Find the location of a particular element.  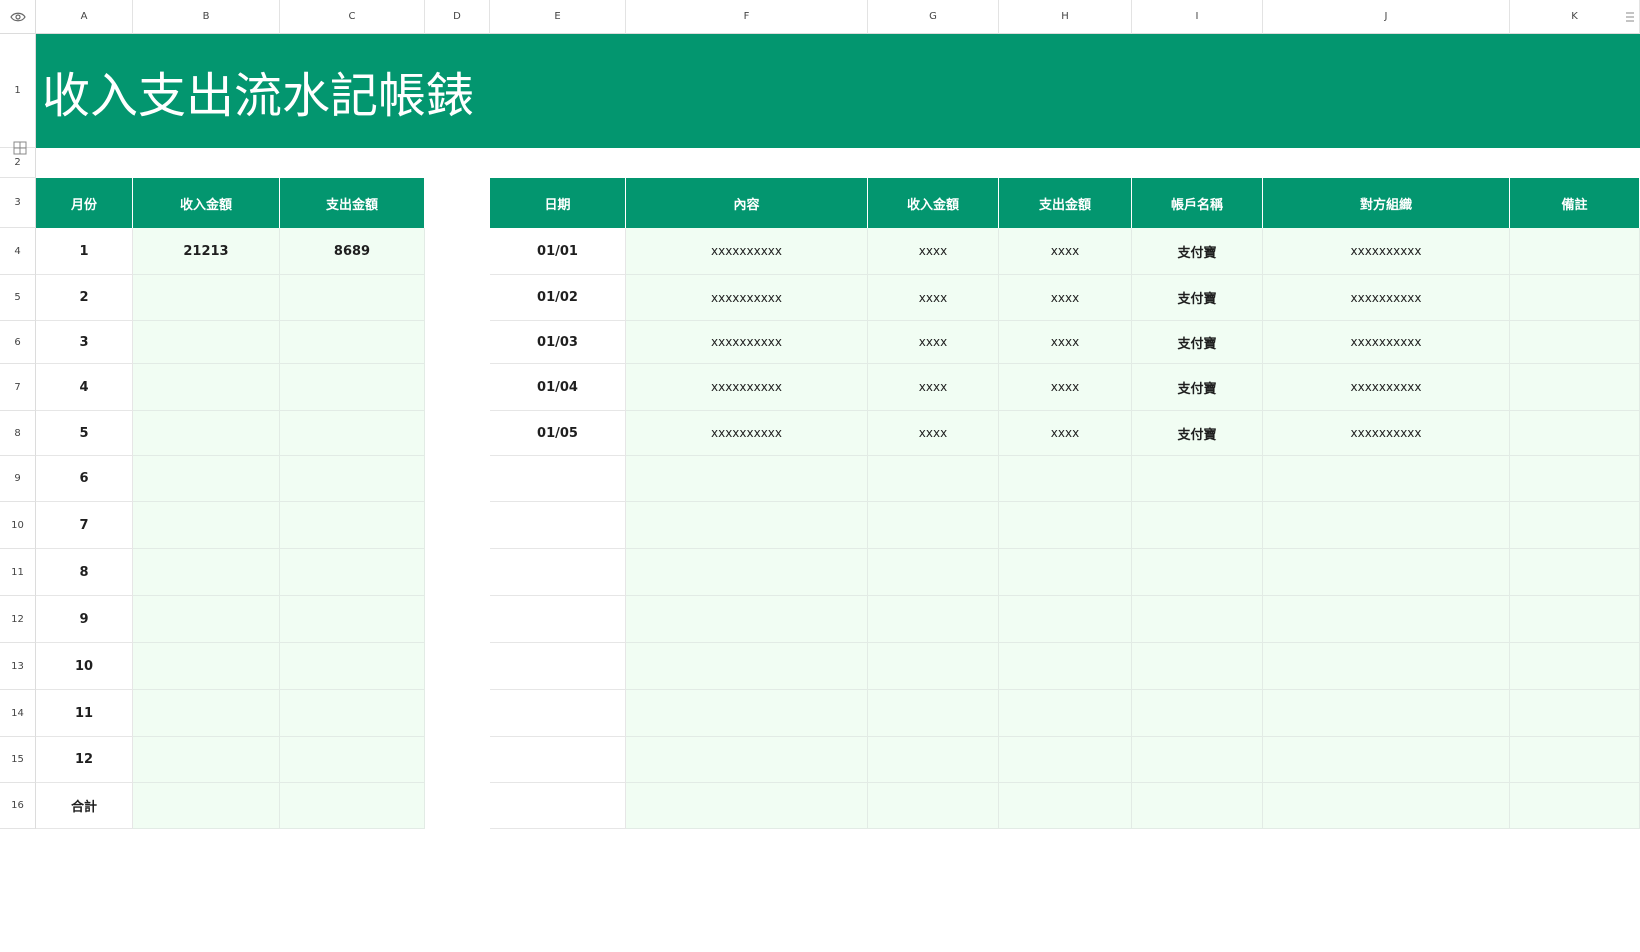

row-header-15: 15 is located at coordinates (18, 760).